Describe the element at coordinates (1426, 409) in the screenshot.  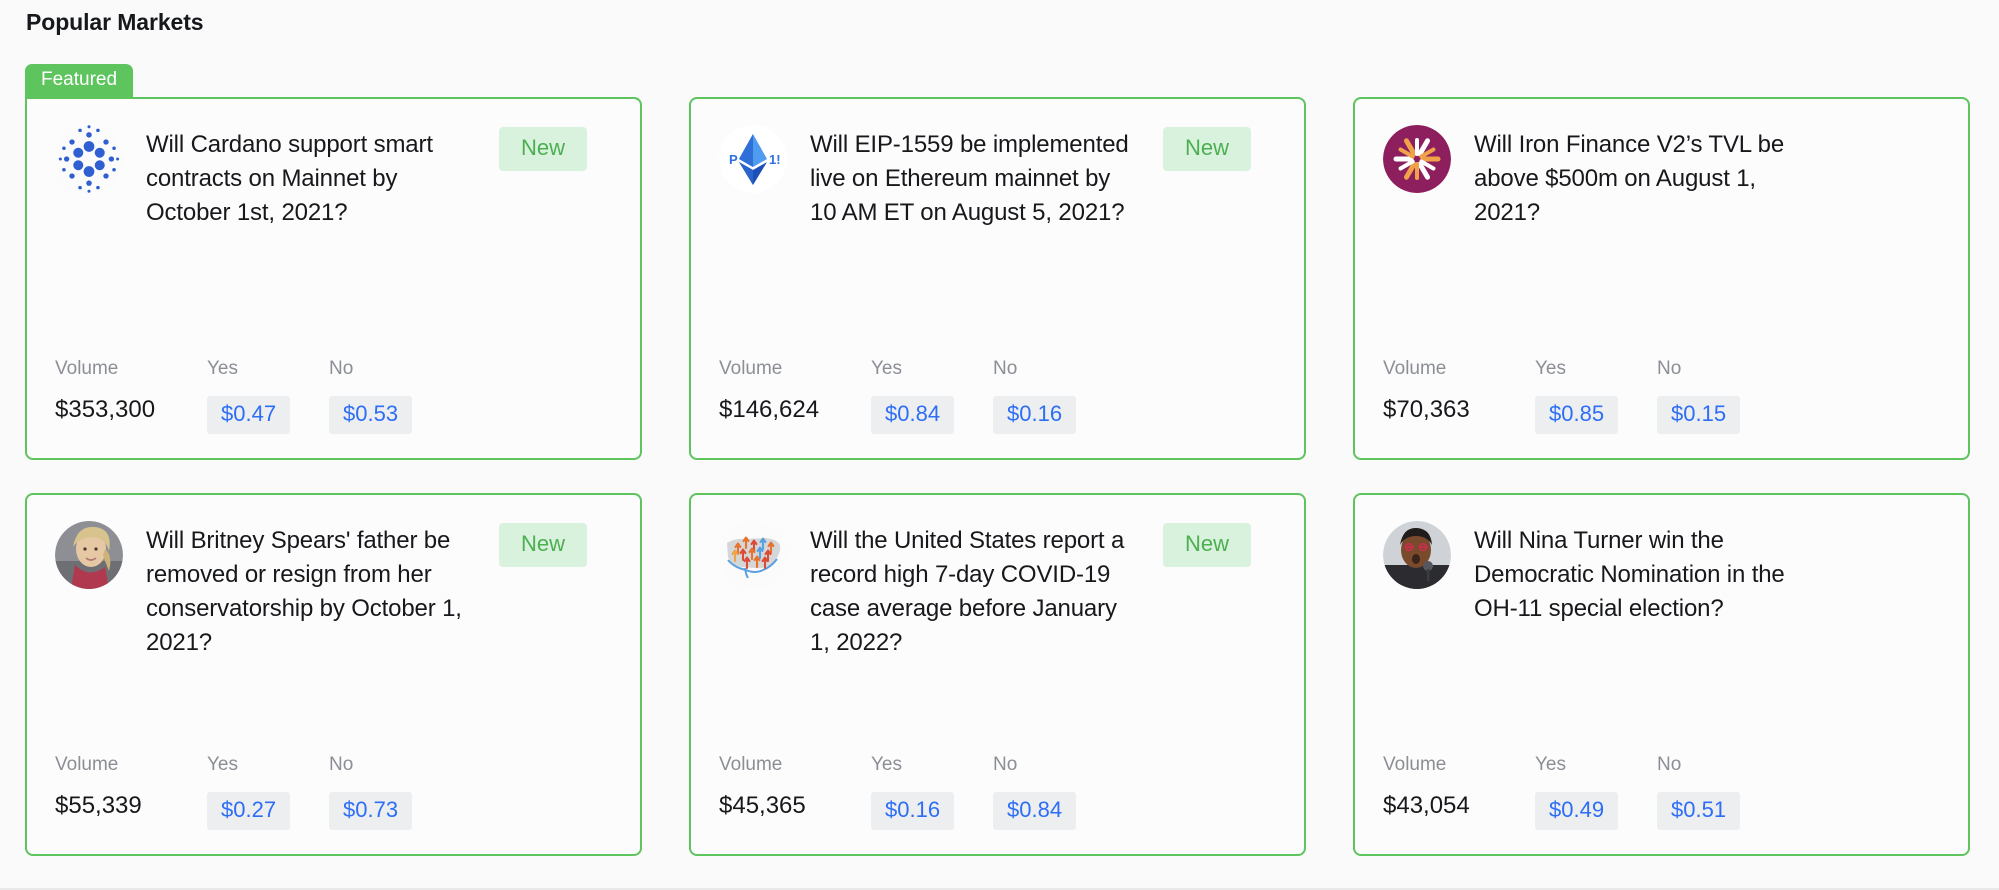
I see `volume-value: $70,363` at that location.